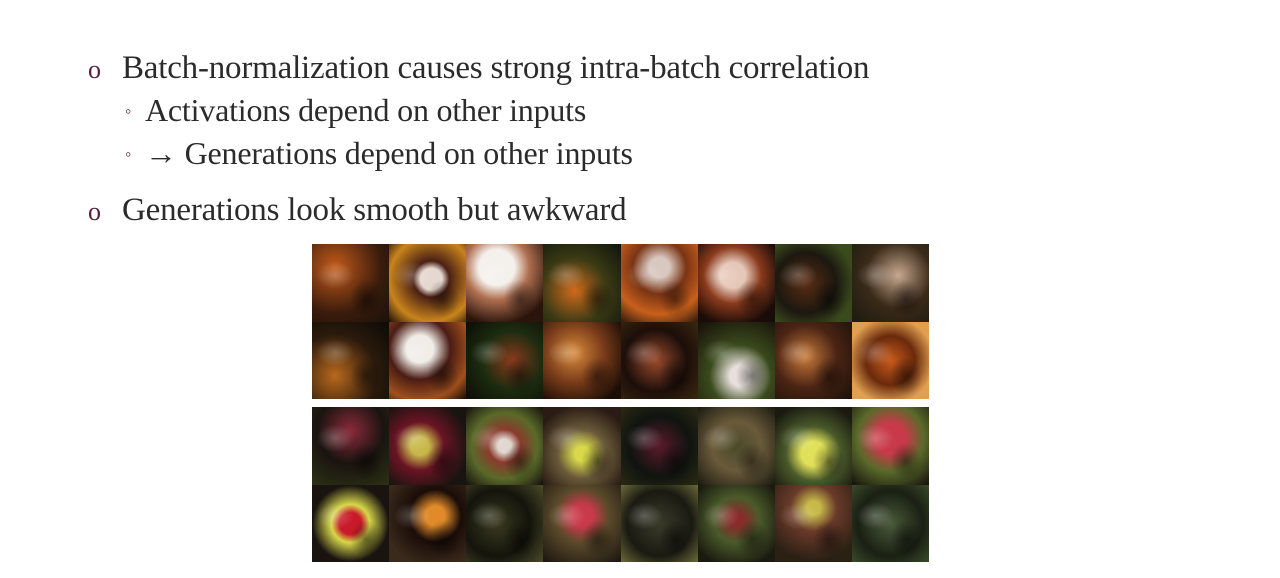  I want to click on sub-bullet-activations: ◦ Activations depend on other inputs, so click(355, 110).